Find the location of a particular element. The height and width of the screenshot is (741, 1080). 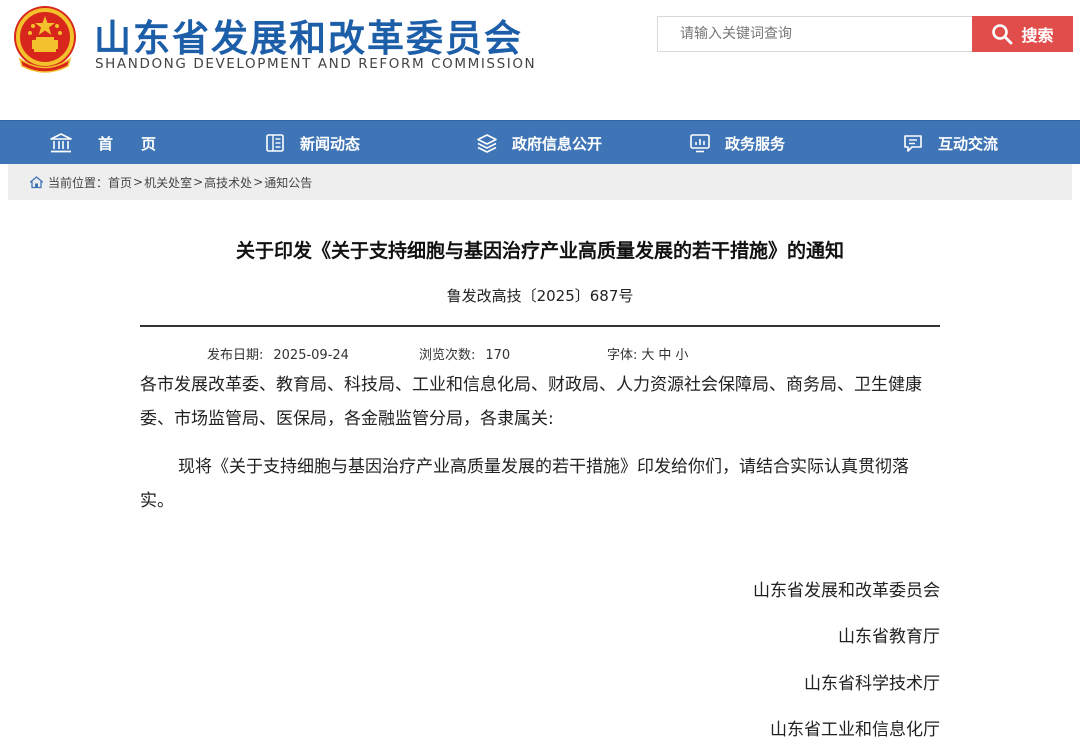

nav-item-label: 首页 is located at coordinates (141, 143).